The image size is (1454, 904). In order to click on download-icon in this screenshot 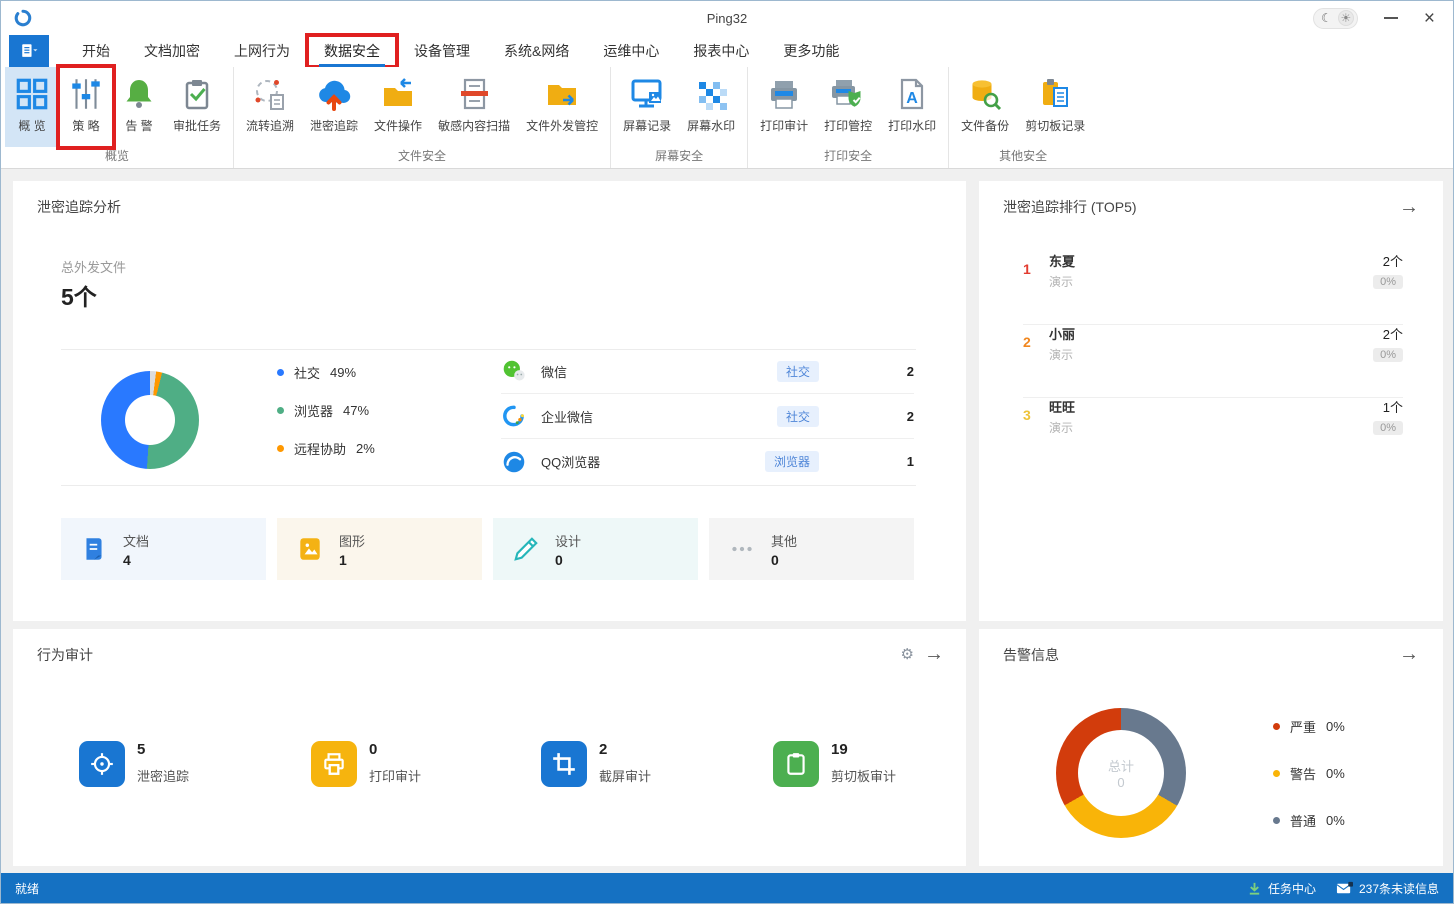, I will do `click(1254, 888)`.